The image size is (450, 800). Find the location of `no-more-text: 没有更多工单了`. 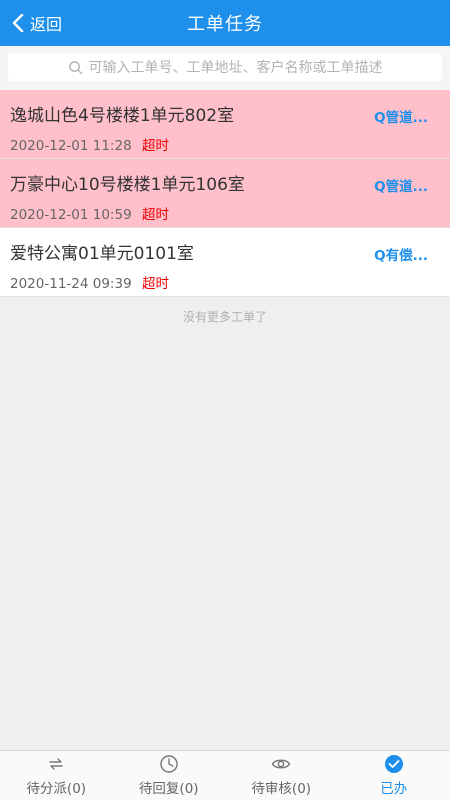

no-more-text: 没有更多工单了 is located at coordinates (224, 317).